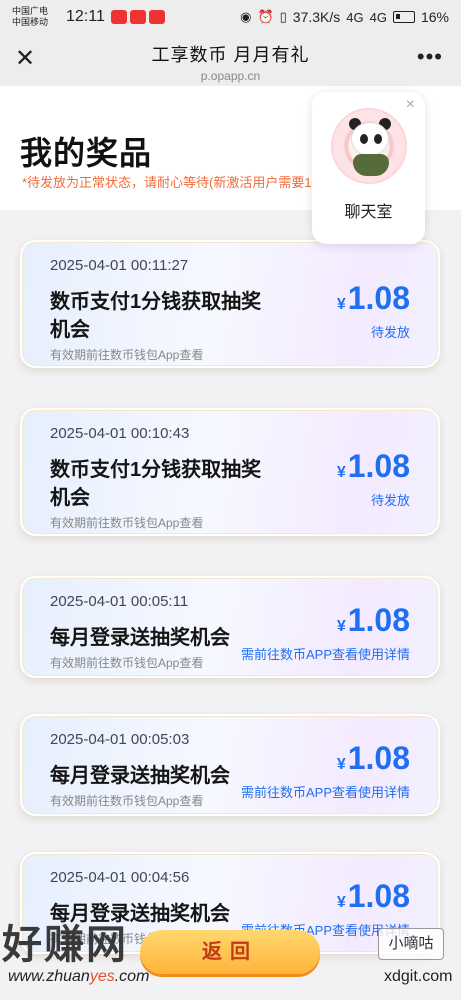 This screenshot has height=1000, width=461. I want to click on chat-room-widget: × 聊天室, so click(368, 168).